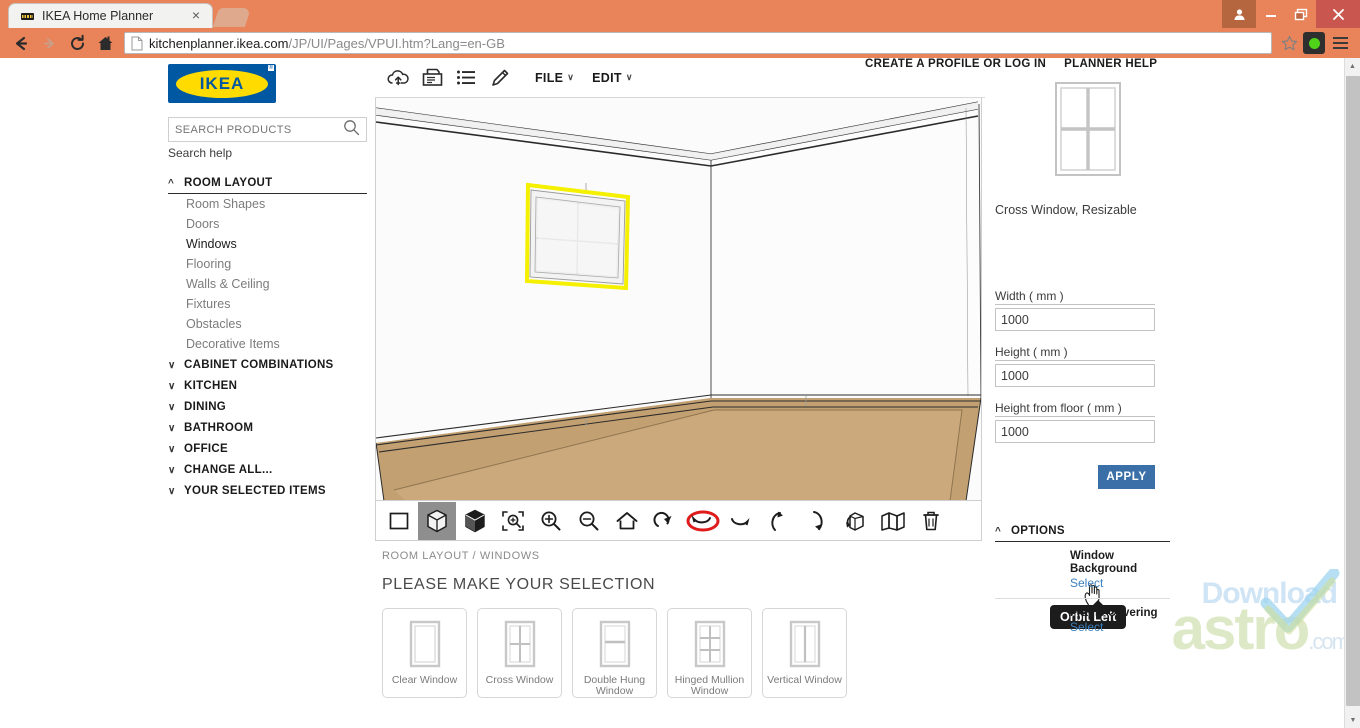  I want to click on watermark-line-1: Download, so click(1269, 593).